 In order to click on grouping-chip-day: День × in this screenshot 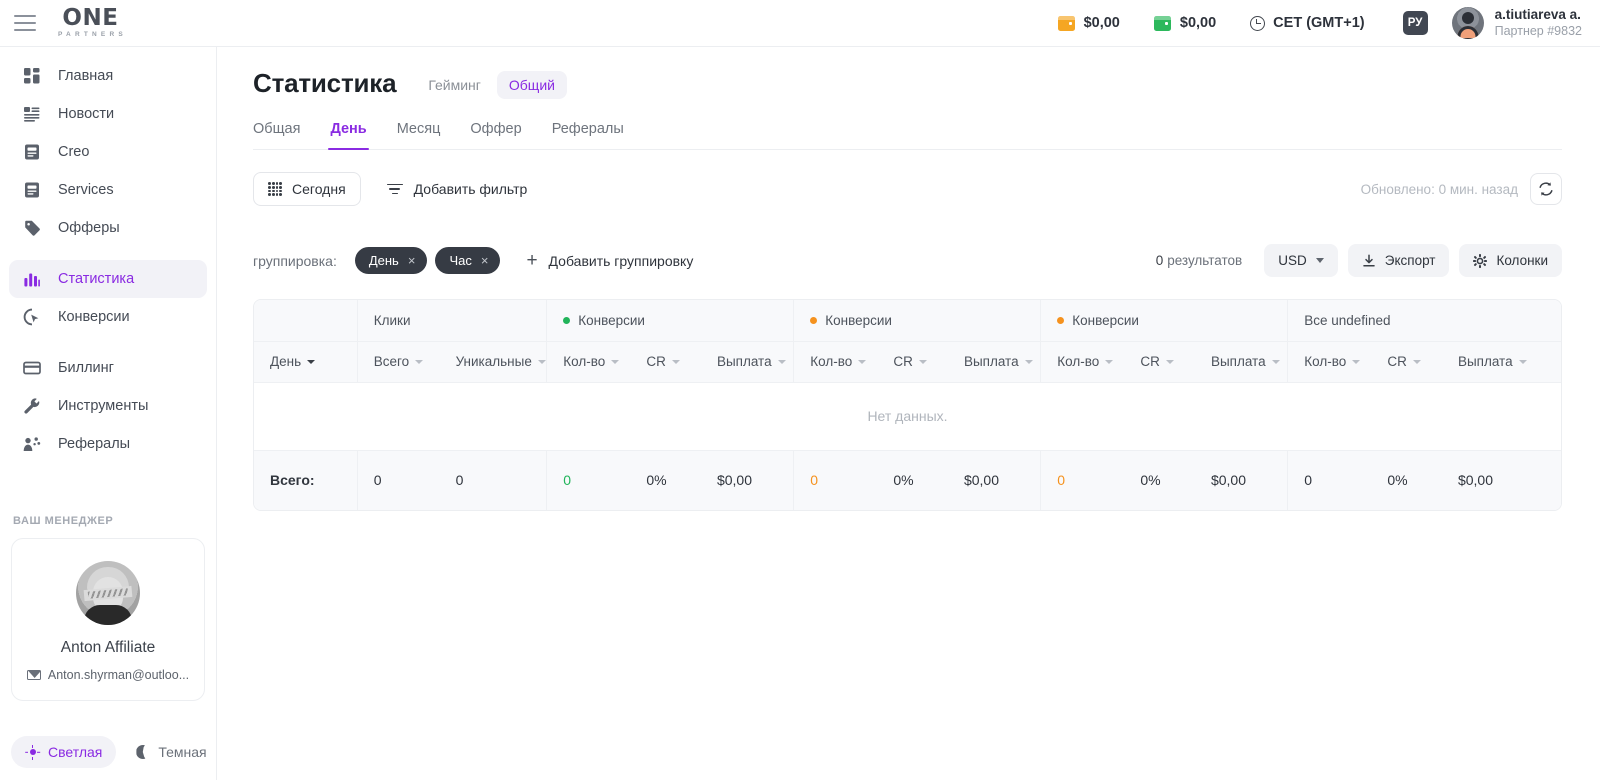, I will do `click(391, 260)`.